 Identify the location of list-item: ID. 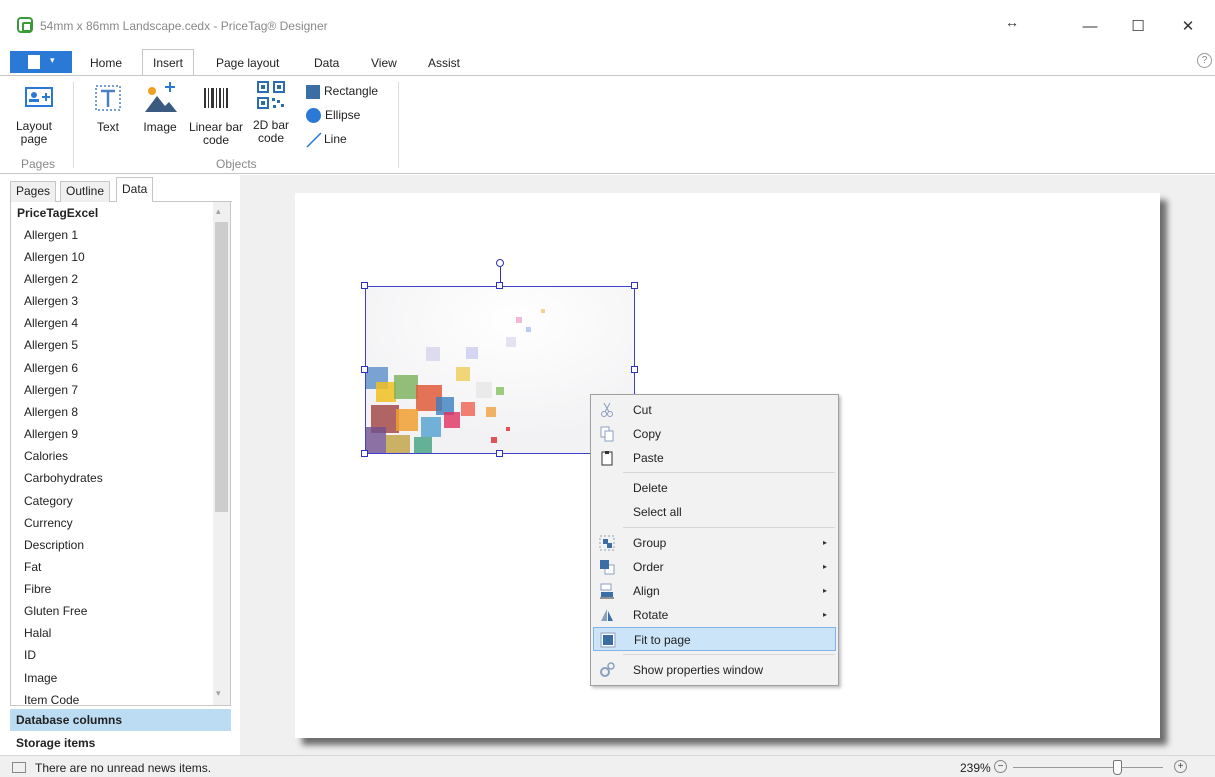
(30, 655).